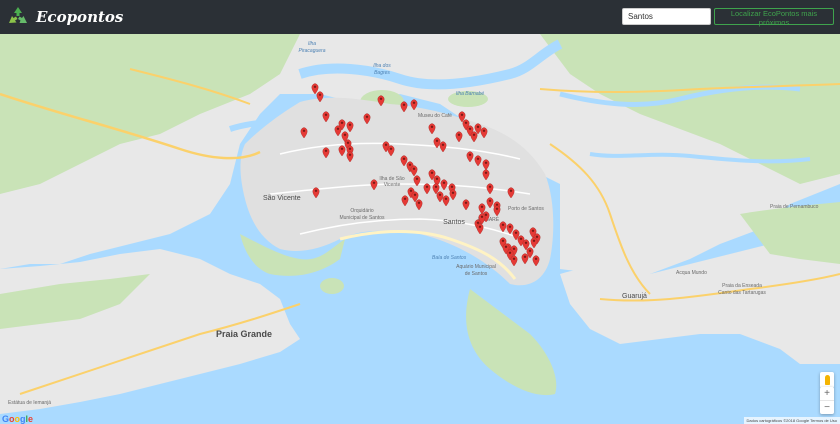 Image resolution: width=840 pixels, height=424 pixels. Describe the element at coordinates (742, 286) in the screenshot. I see `label-praia-enseada: Praia da Enseada` at that location.